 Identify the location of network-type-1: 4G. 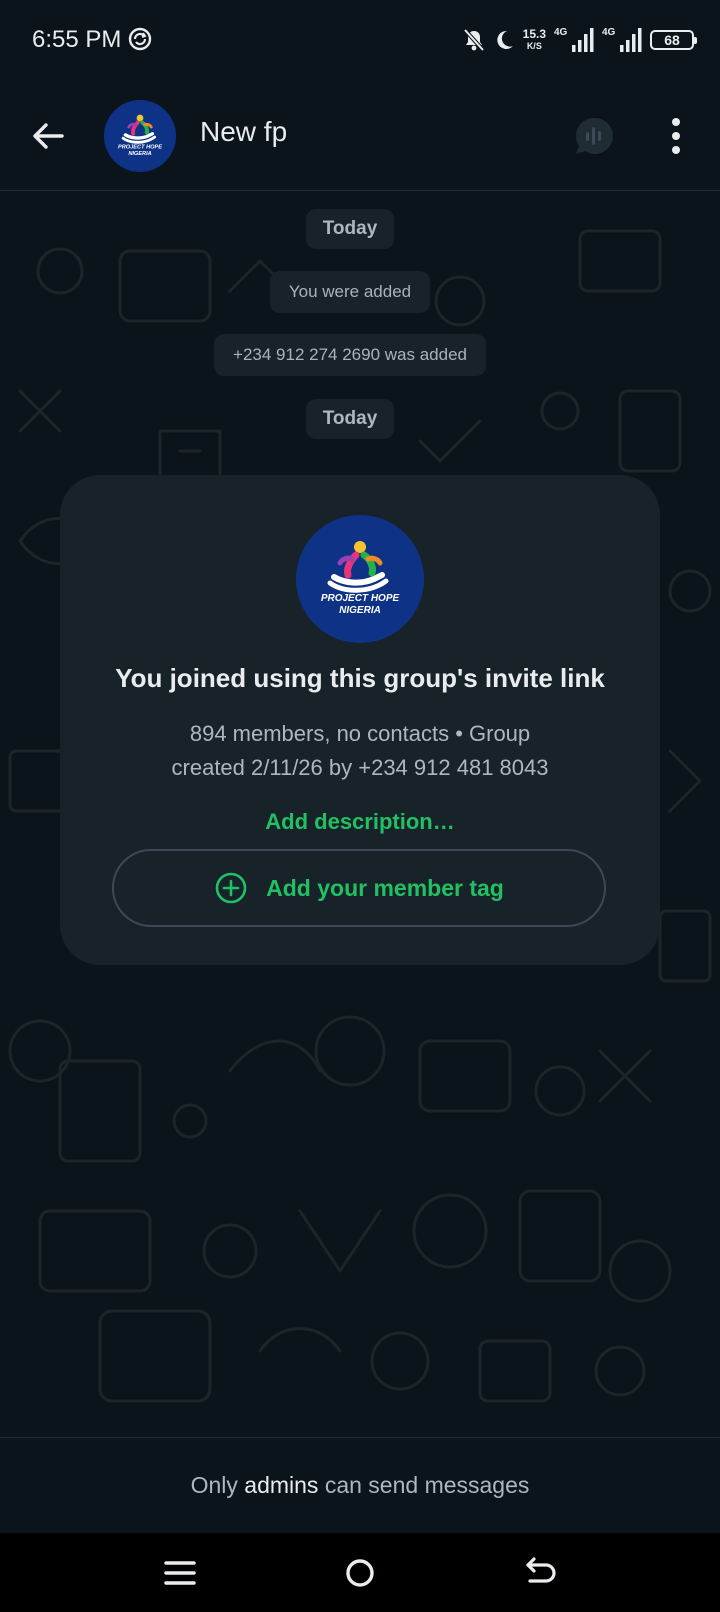
(561, 32).